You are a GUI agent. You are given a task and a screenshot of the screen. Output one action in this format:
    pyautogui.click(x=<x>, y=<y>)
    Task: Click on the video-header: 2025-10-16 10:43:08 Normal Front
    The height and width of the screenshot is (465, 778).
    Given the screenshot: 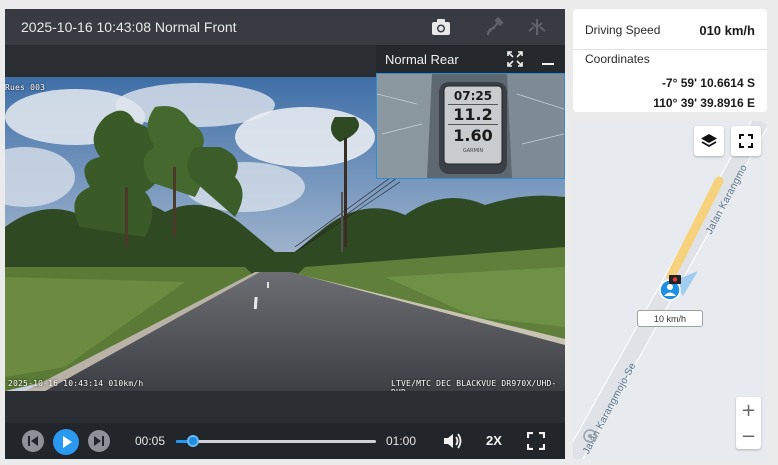 What is the action you would take?
    pyautogui.click(x=285, y=27)
    